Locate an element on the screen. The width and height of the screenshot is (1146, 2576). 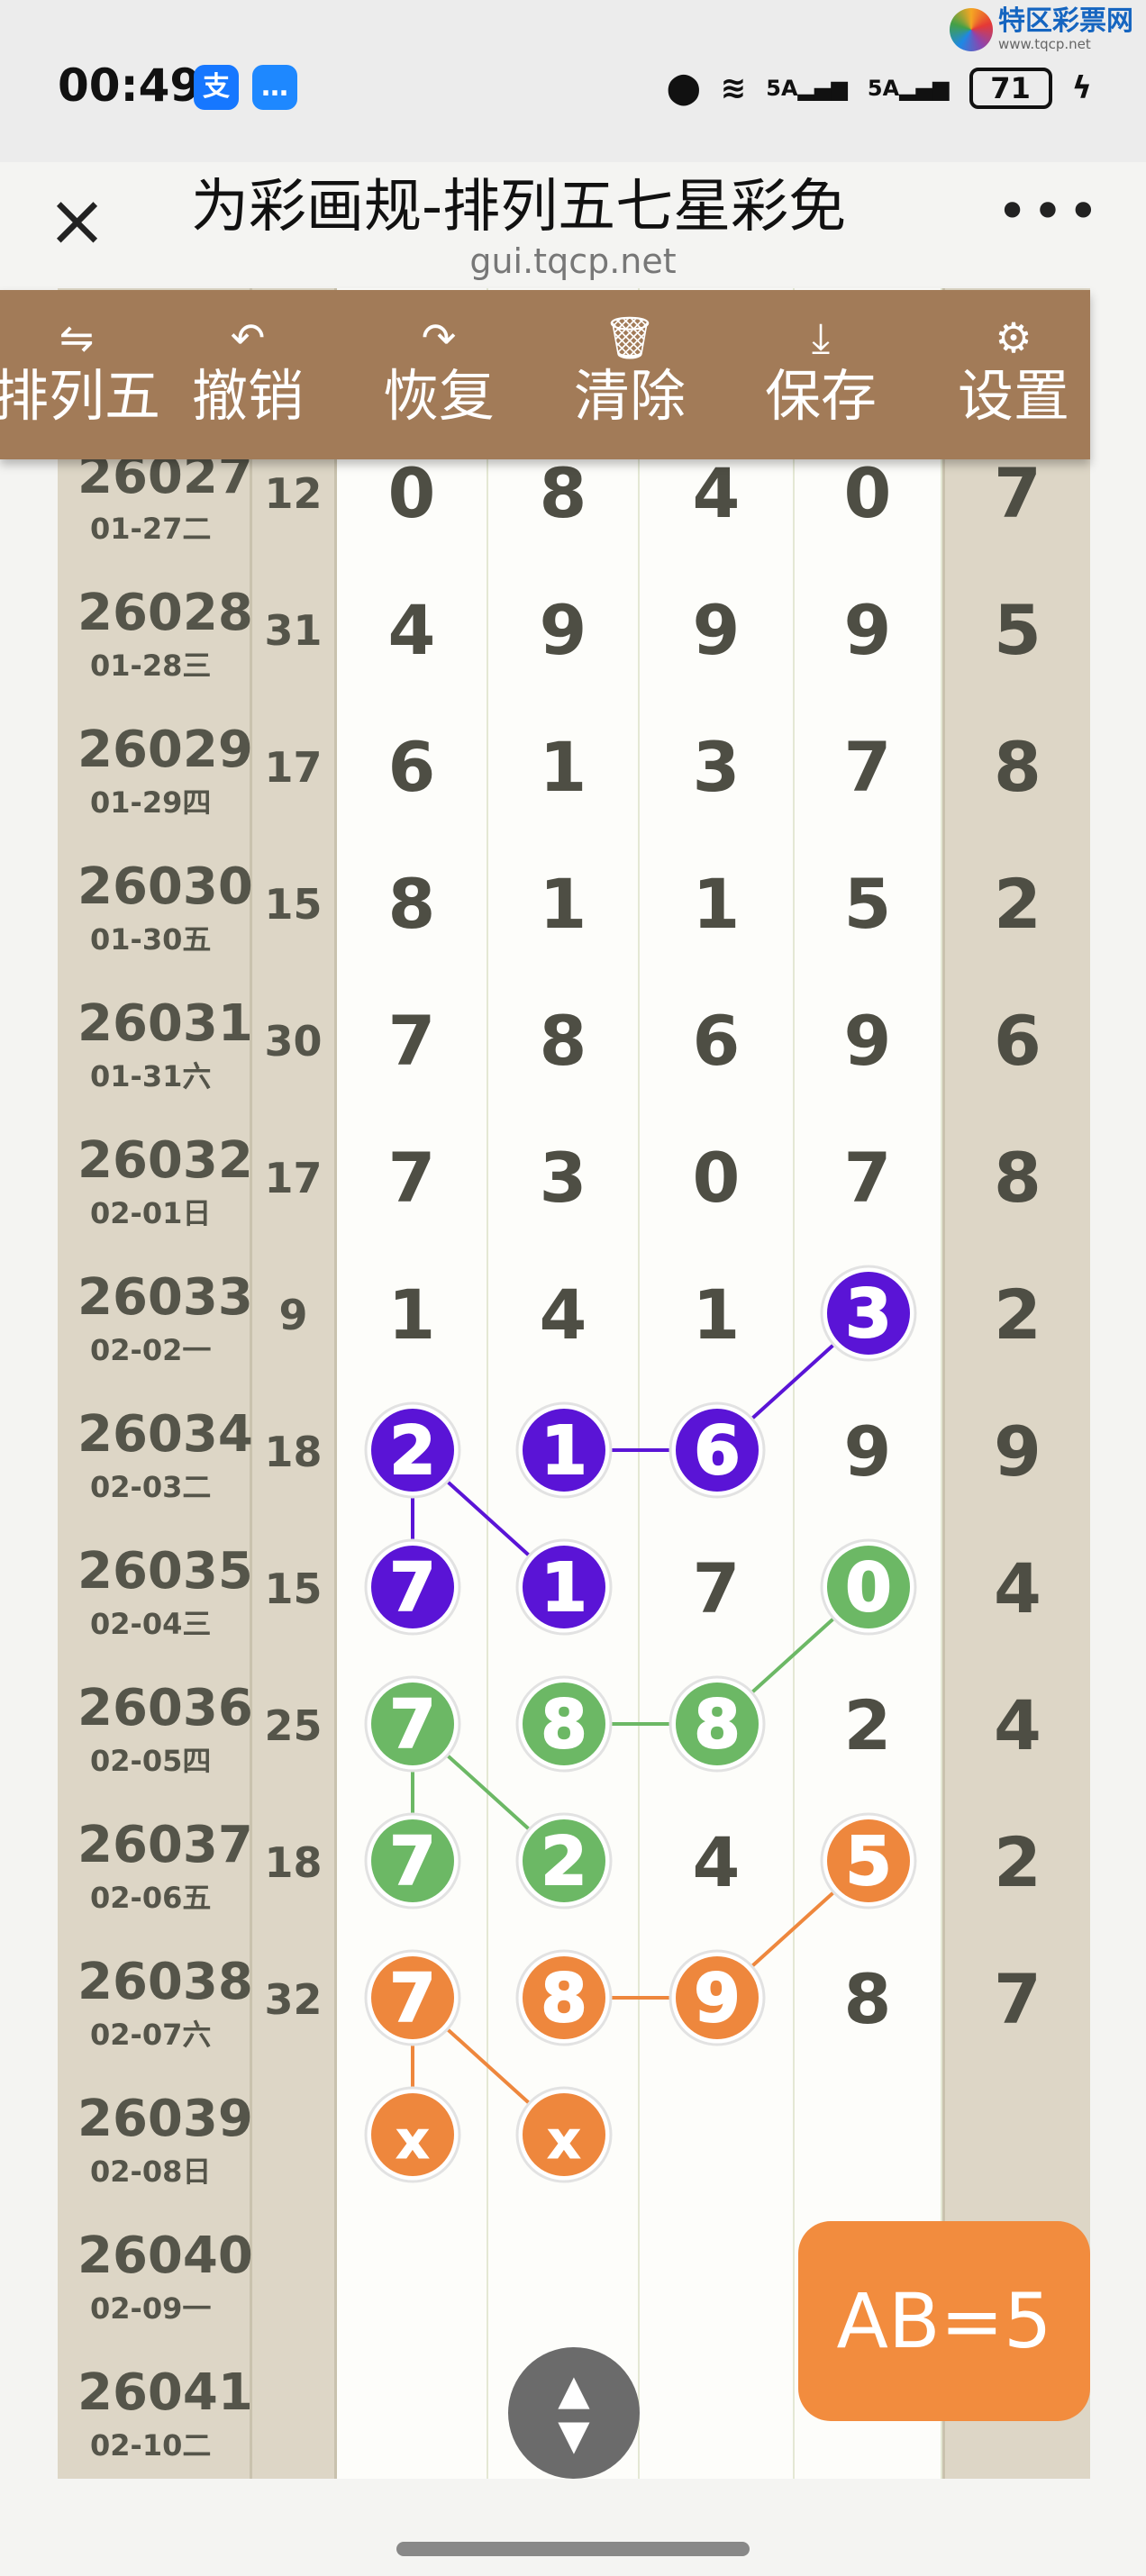
table-row: 26031 01-31六 30 7 8 6 9 6 is located at coordinates (574, 1041).